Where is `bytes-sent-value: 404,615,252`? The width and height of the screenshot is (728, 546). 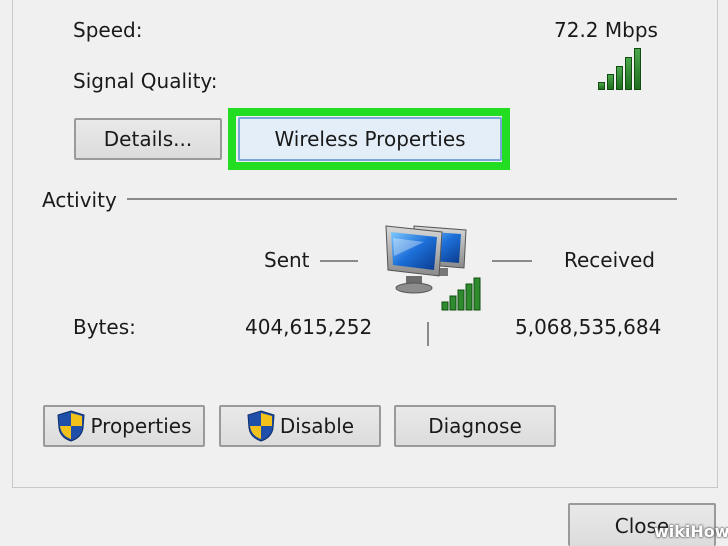 bytes-sent-value: 404,615,252 is located at coordinates (309, 327).